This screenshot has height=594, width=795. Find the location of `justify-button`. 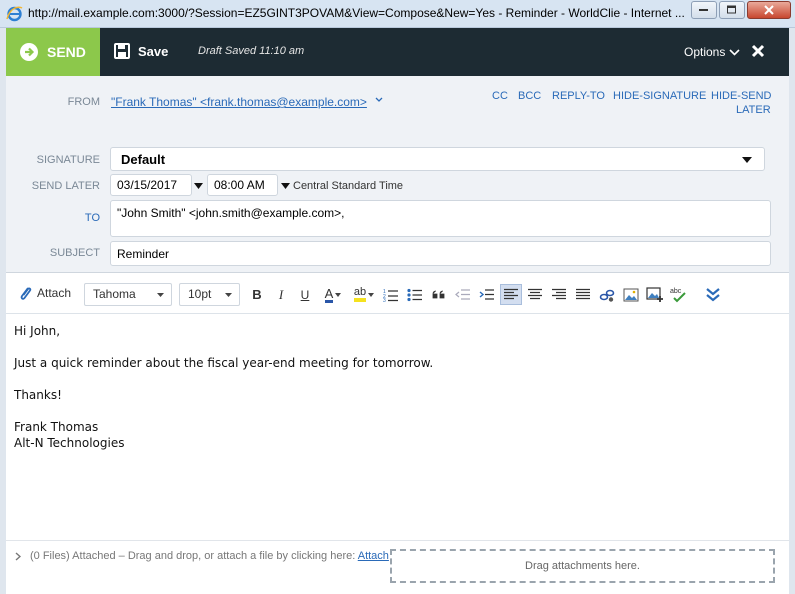

justify-button is located at coordinates (583, 294).